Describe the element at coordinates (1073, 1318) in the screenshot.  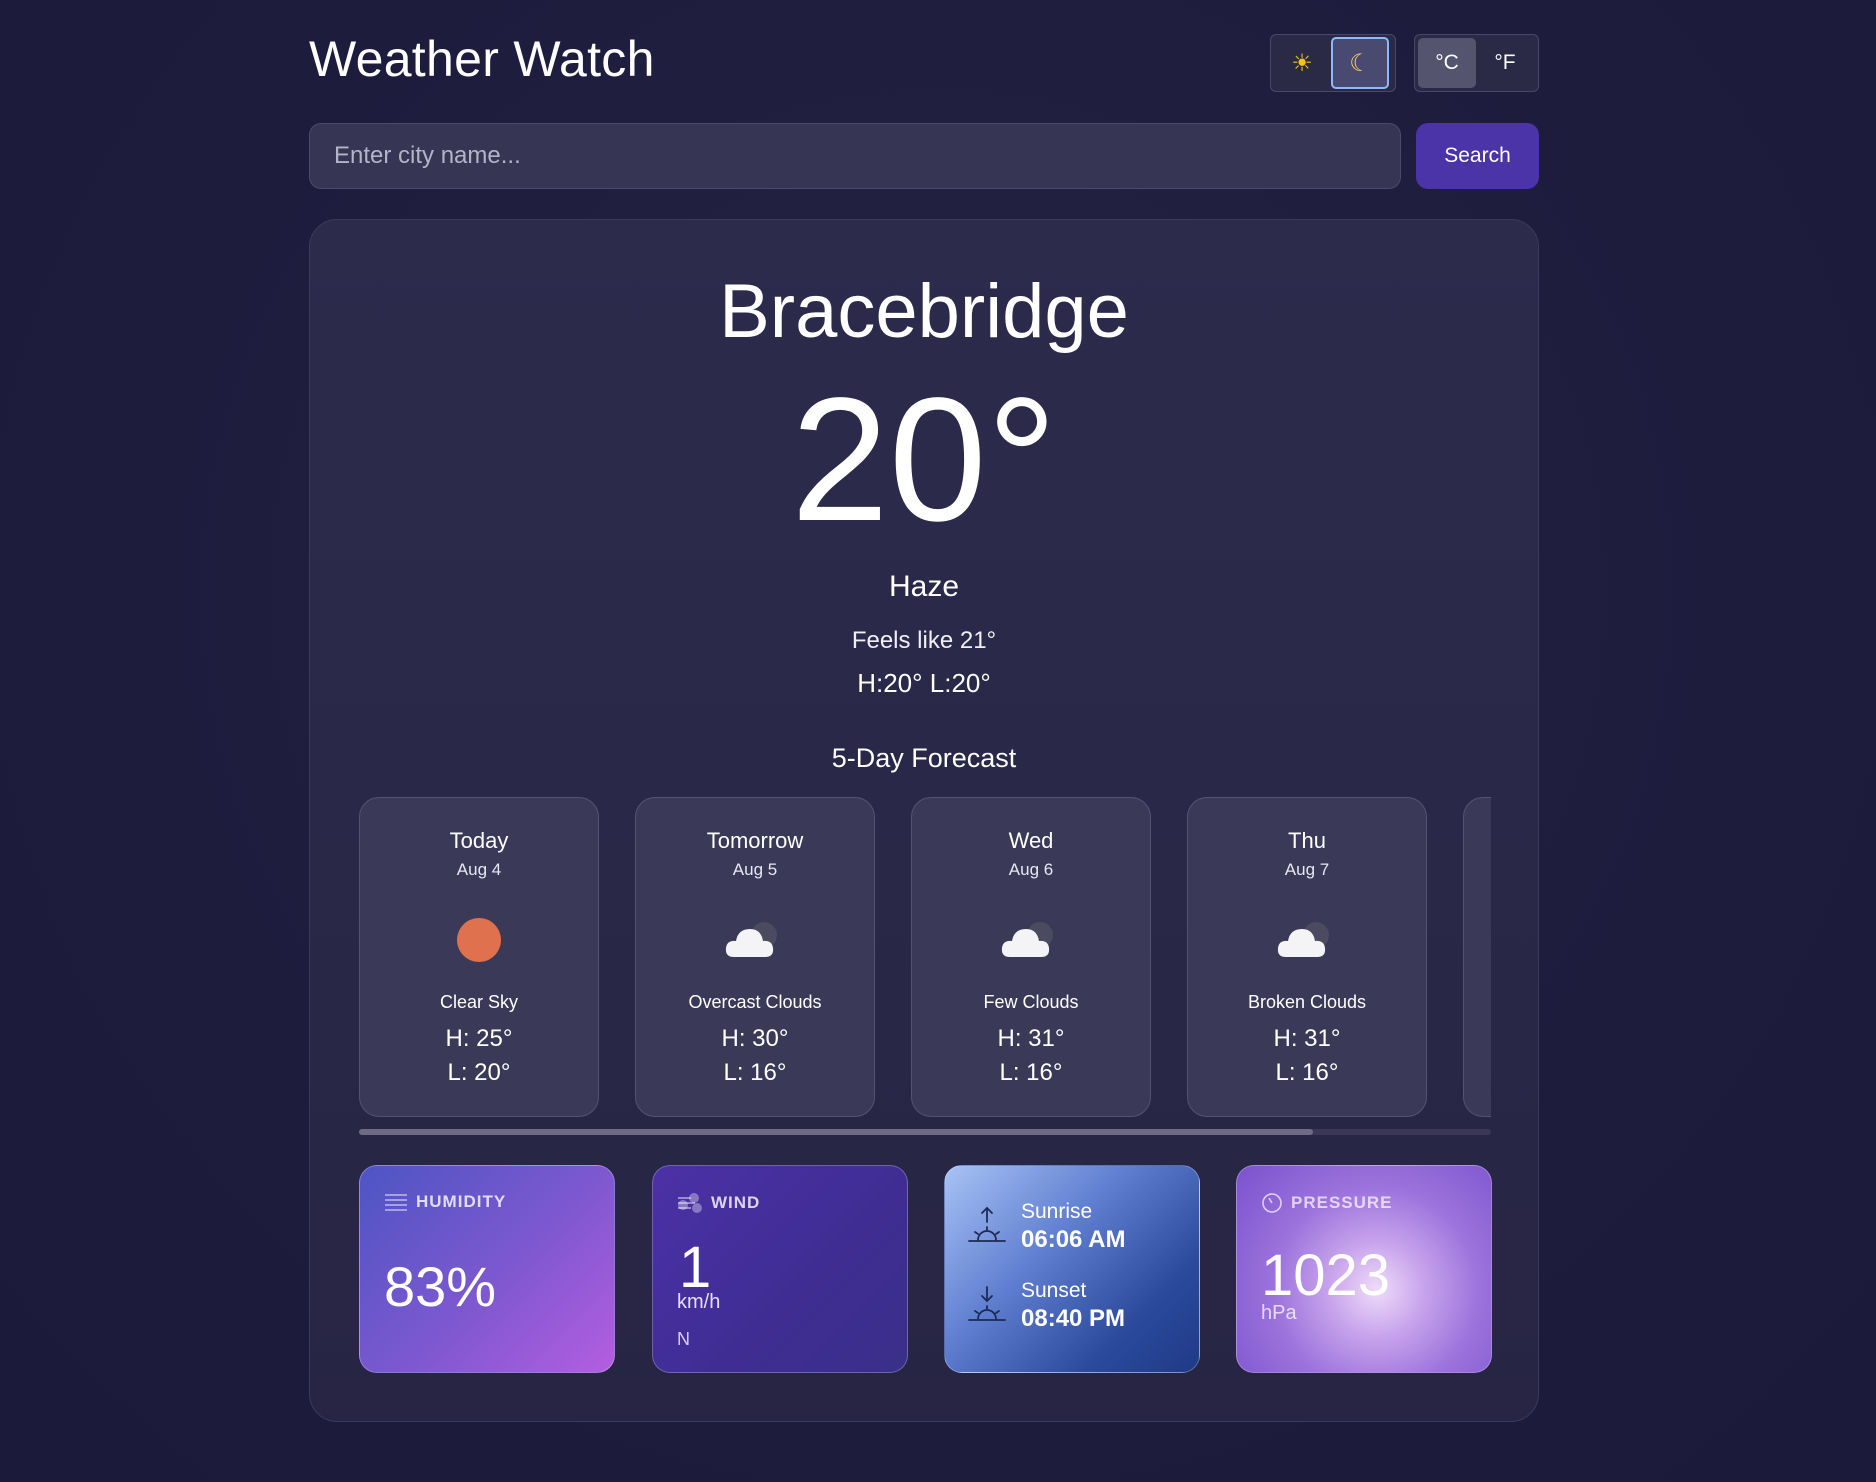
I see `sunset-time: 08:40 PM` at that location.